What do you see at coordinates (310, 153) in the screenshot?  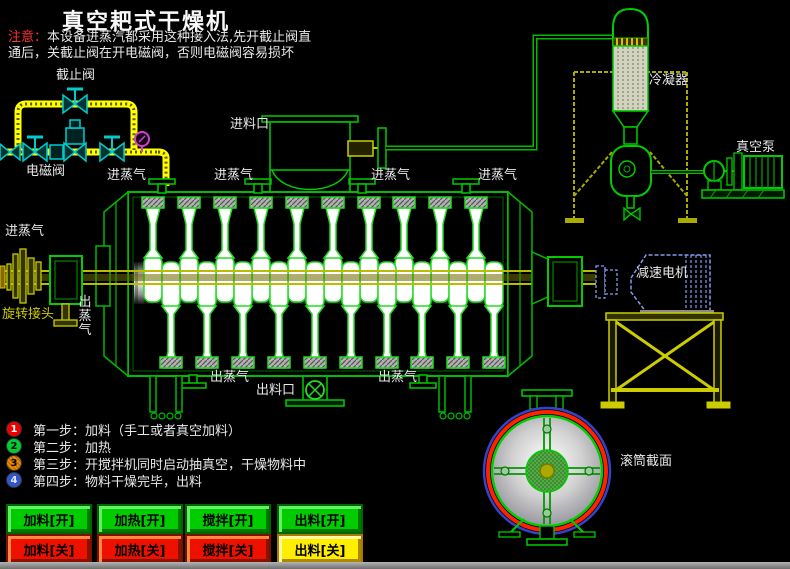 I see `feed-hopper` at bounding box center [310, 153].